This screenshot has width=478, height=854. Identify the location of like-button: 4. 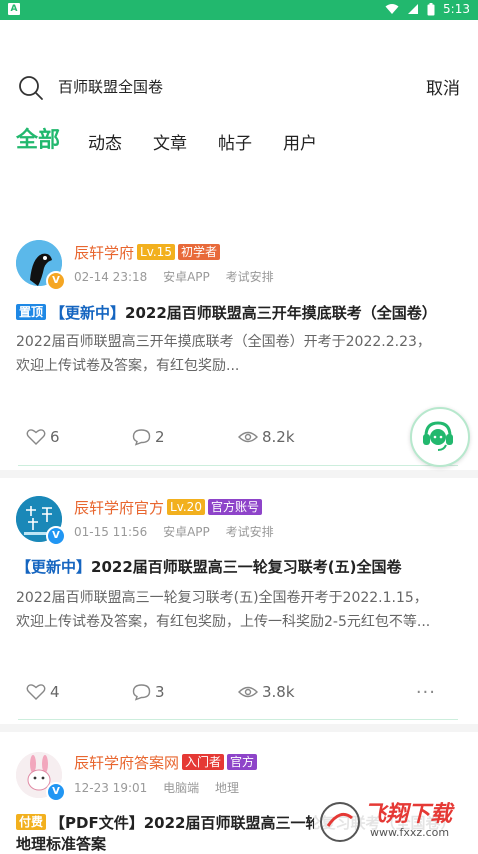
(43, 692).